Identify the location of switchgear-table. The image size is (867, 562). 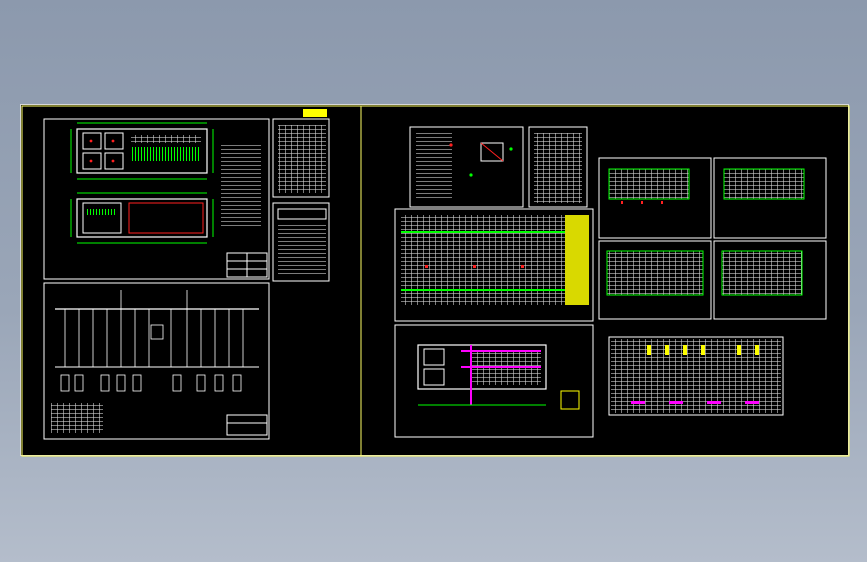
(696, 376).